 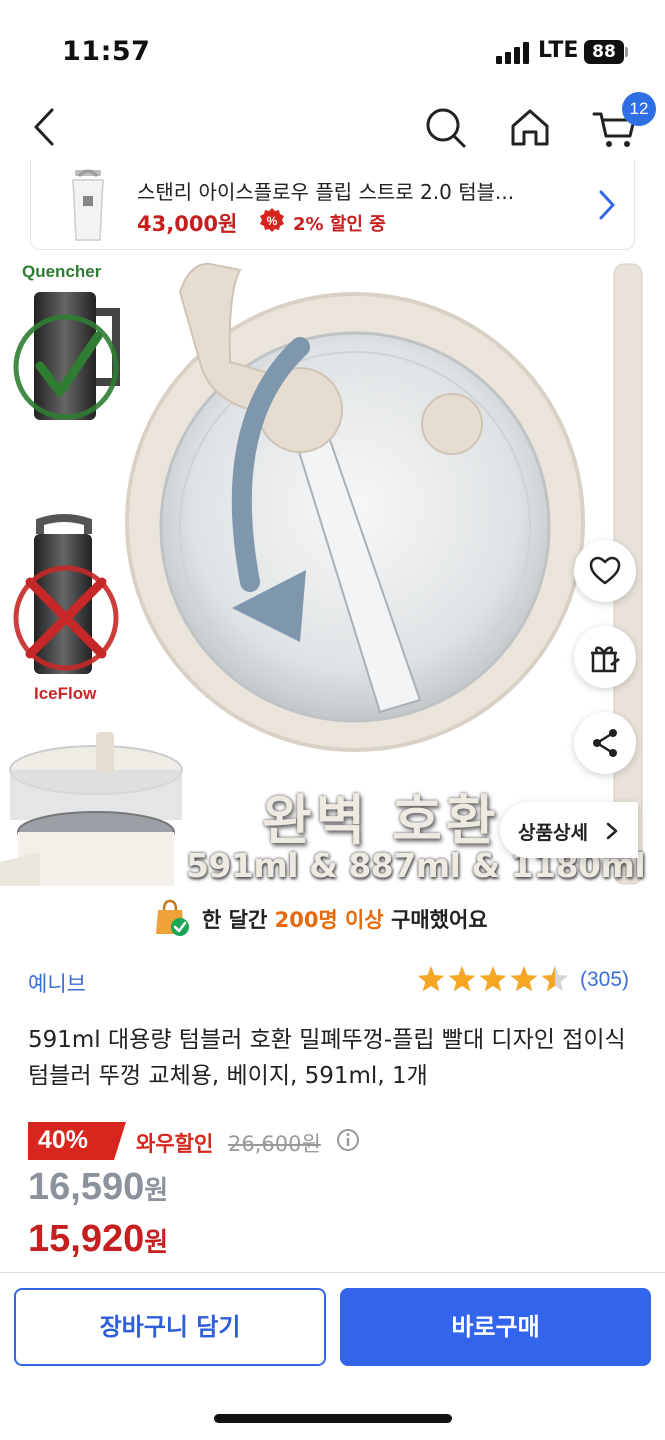 What do you see at coordinates (348, 1140) in the screenshot?
I see `info-icon` at bounding box center [348, 1140].